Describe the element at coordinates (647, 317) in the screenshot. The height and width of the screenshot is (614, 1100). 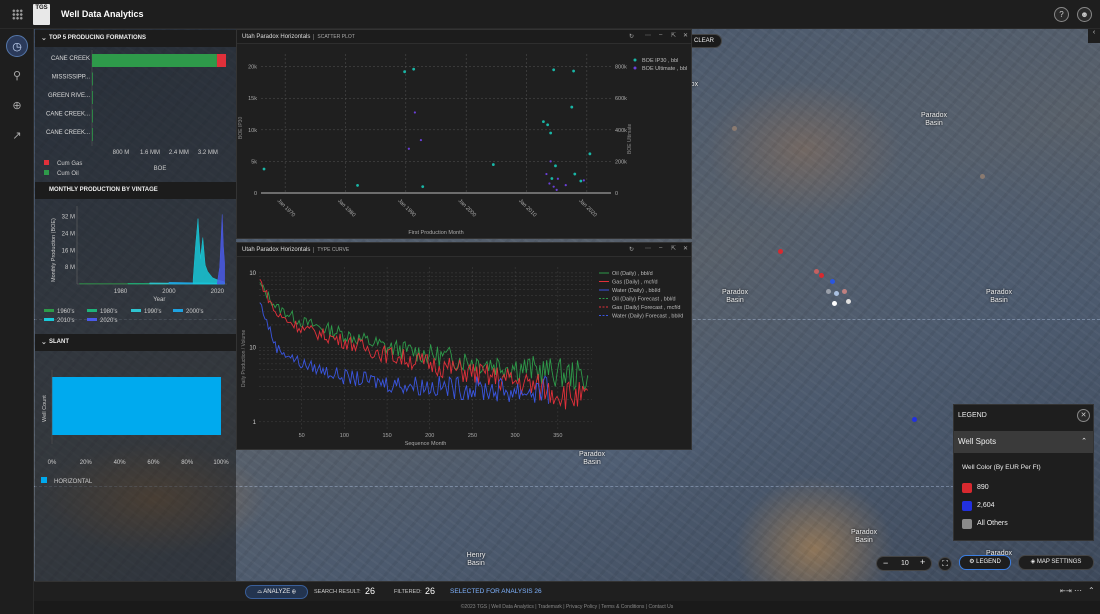
I see `legend-label: Water (Daily) Forecast , bbl/d` at that location.